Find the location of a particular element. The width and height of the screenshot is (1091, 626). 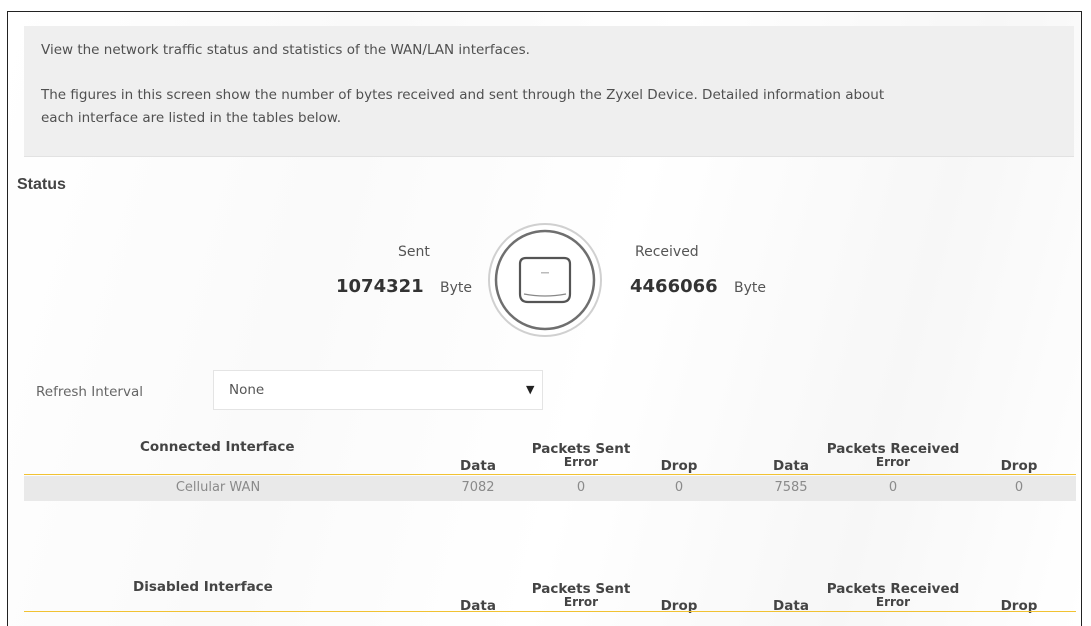

refresh-interval-value: None is located at coordinates (247, 390).